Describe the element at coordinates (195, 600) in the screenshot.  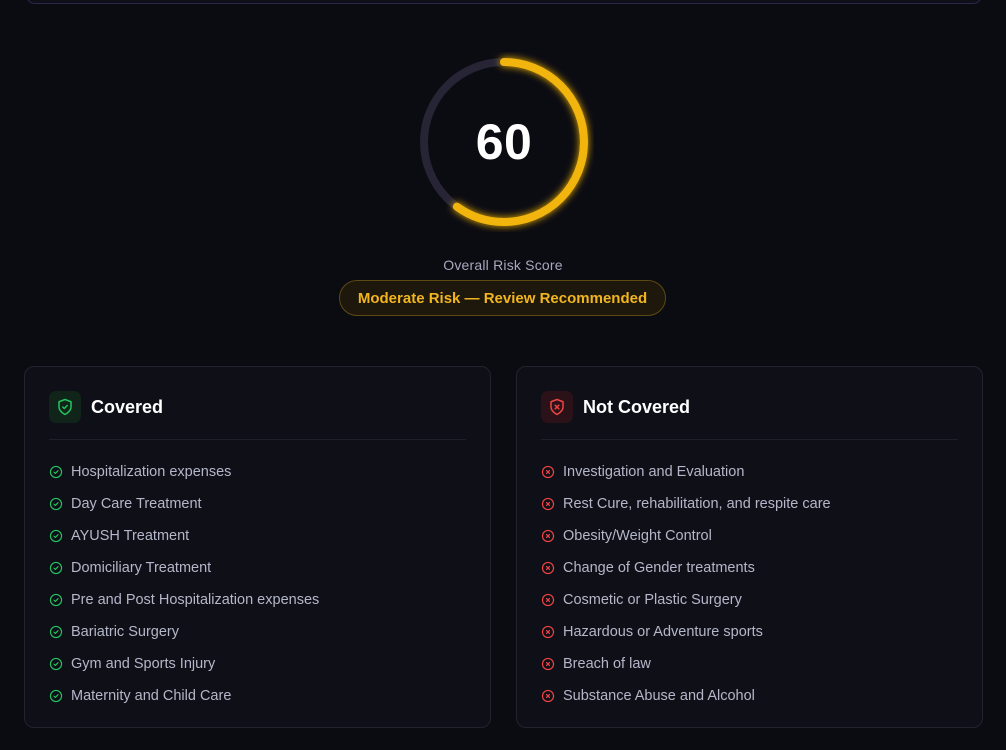
I see `list-item-label: Pre and Post Hospitalization expenses` at that location.